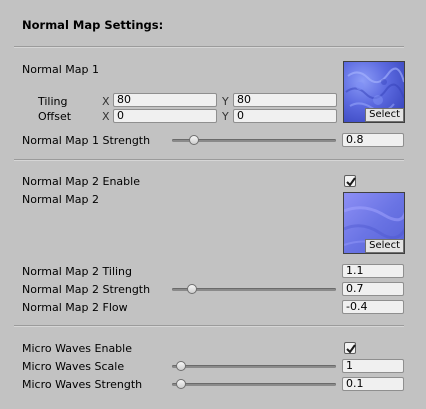  Describe the element at coordinates (373, 307) in the screenshot. I see `normal-map-2-flow-field: -0.4` at that location.